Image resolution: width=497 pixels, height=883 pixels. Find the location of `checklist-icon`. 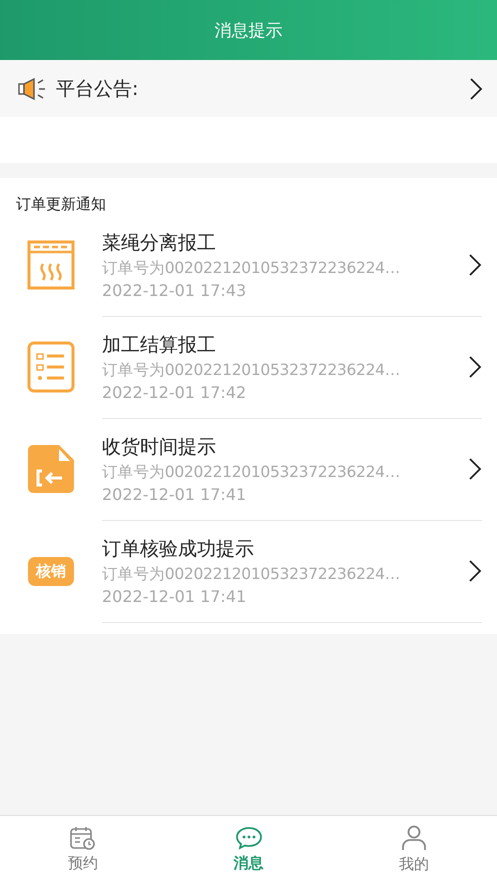

checklist-icon is located at coordinates (51, 367).